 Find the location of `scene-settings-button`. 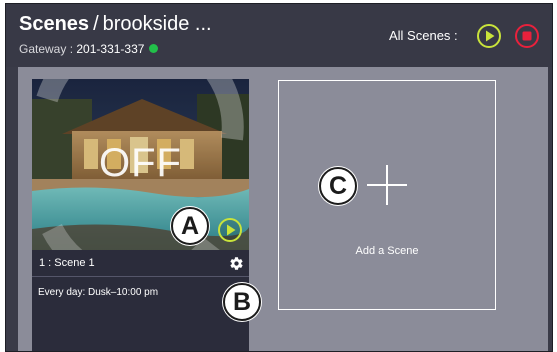

scene-settings-button is located at coordinates (236, 263).